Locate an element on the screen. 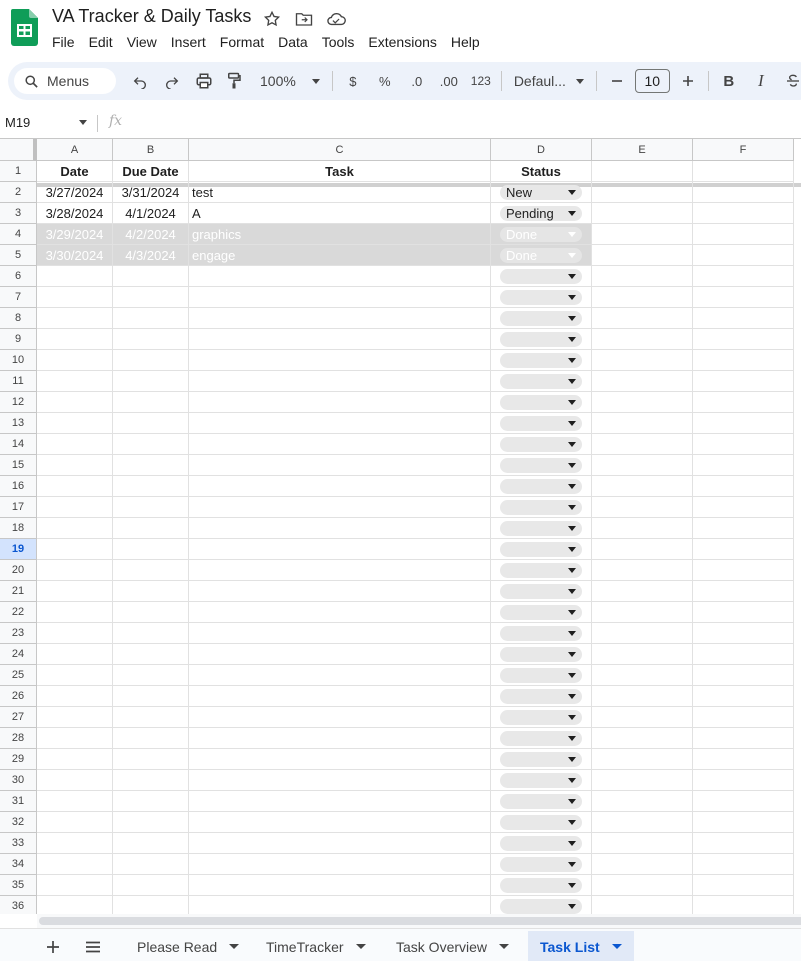 This screenshot has width=801, height=961. status-dropdown-chip: Pending is located at coordinates (541, 213).